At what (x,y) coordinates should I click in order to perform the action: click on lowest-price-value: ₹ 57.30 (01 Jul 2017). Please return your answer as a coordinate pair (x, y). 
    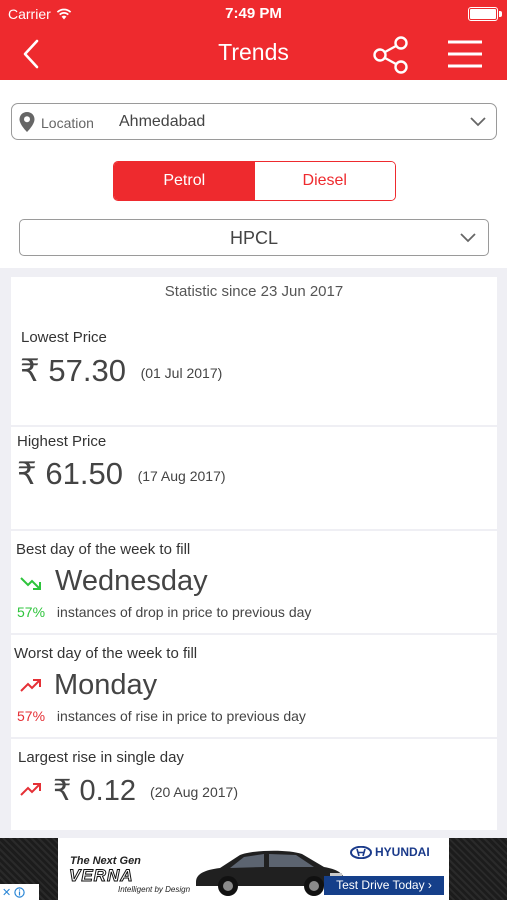
    Looking at the image, I should click on (121, 371).